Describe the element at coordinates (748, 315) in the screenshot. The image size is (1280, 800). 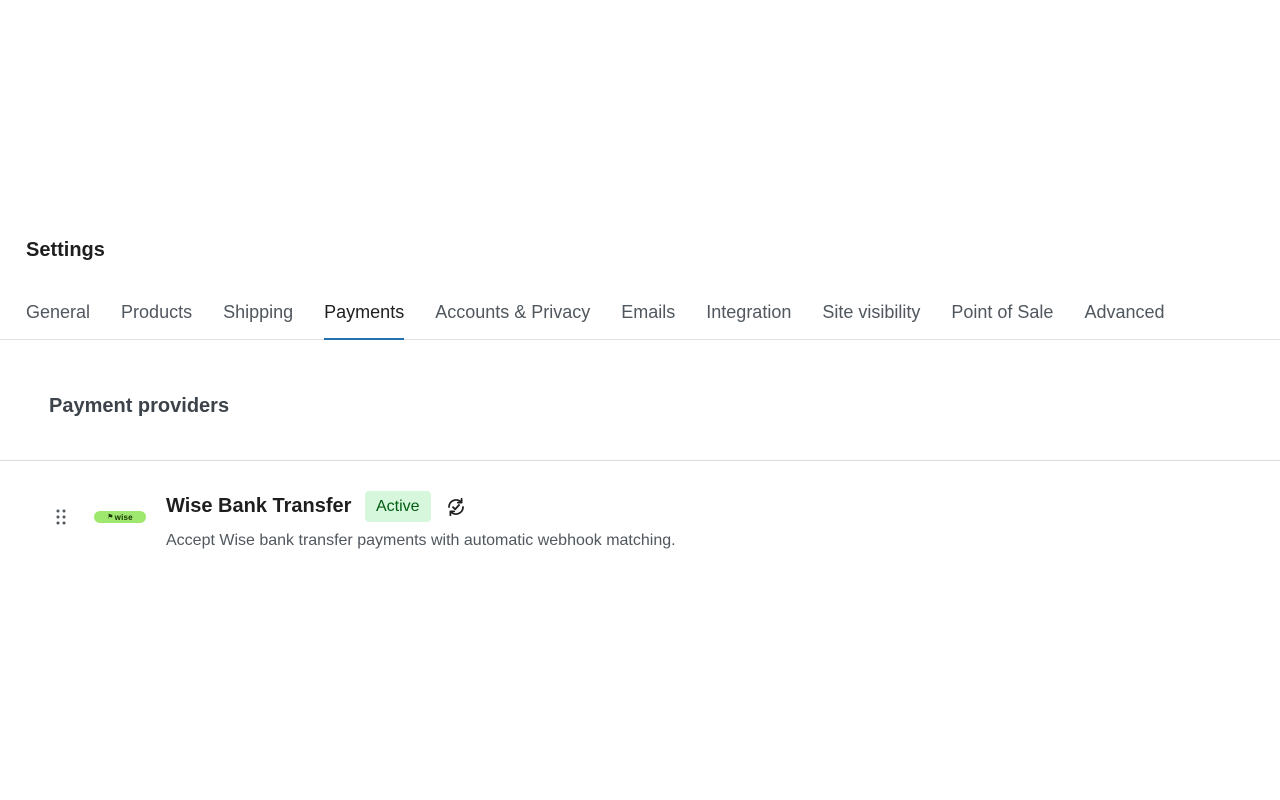
I see `tab-integration: Integration` at that location.